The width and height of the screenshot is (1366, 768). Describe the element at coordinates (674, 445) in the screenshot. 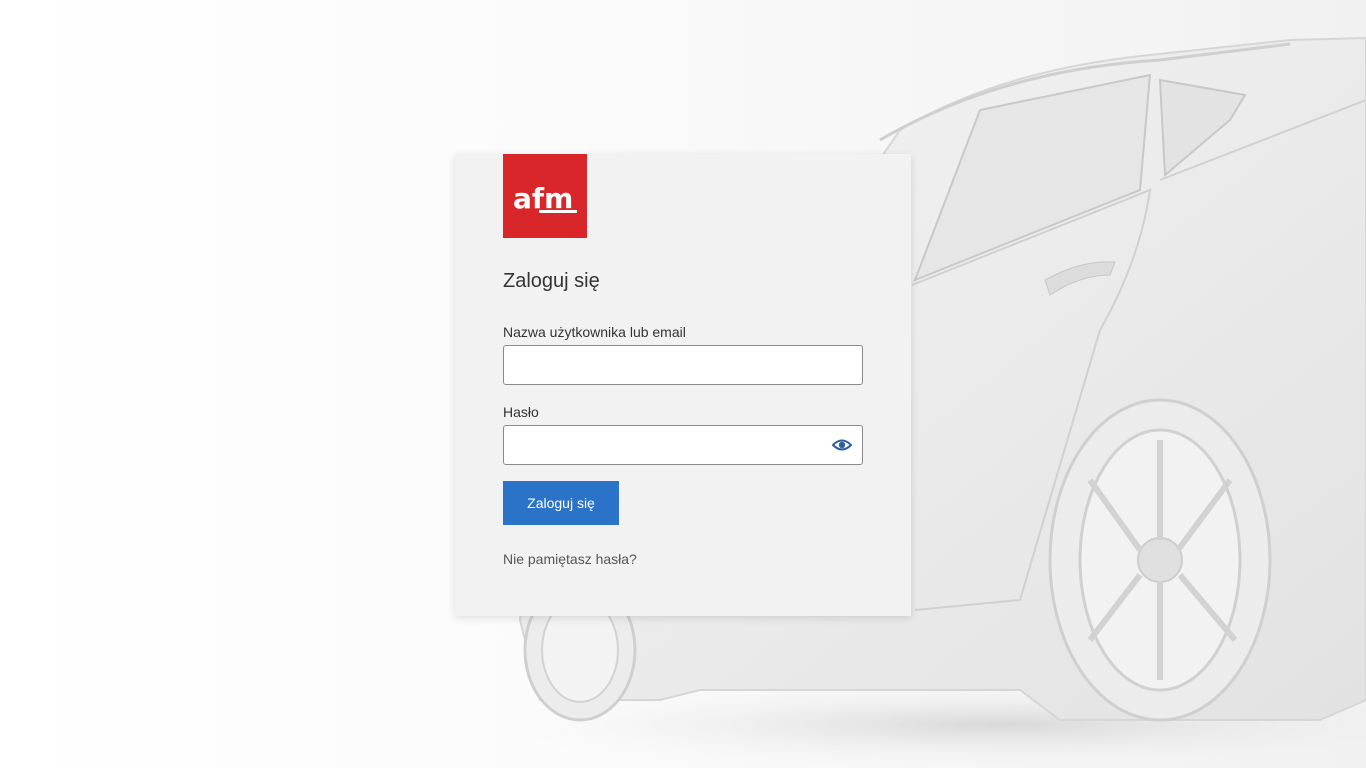

I see `password-input` at that location.